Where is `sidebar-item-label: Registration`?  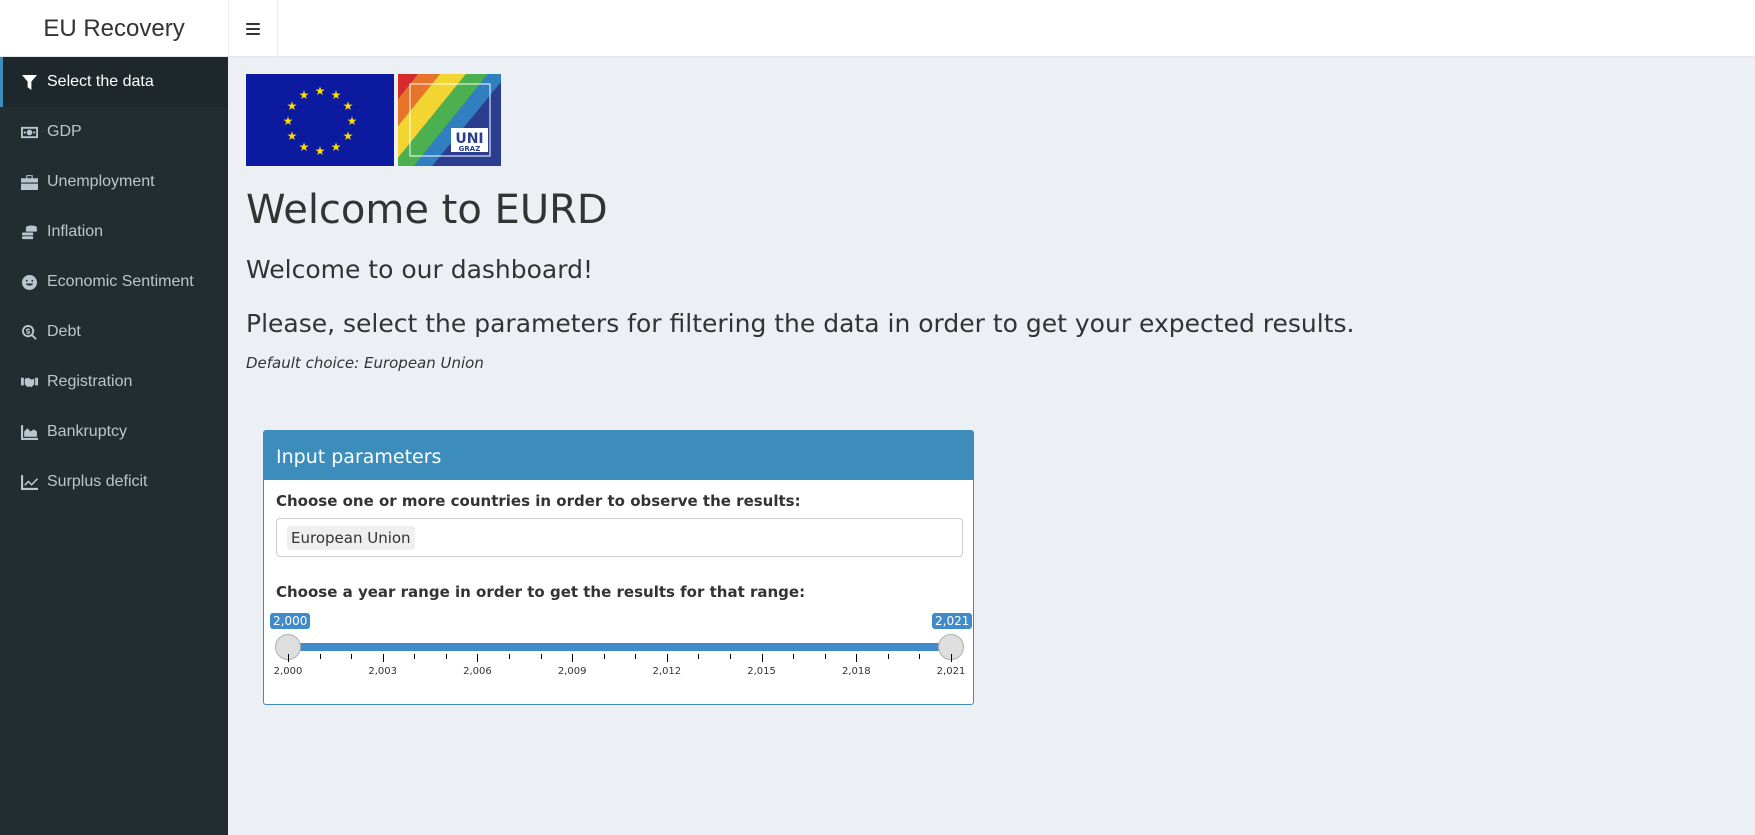
sidebar-item-label: Registration is located at coordinates (90, 381).